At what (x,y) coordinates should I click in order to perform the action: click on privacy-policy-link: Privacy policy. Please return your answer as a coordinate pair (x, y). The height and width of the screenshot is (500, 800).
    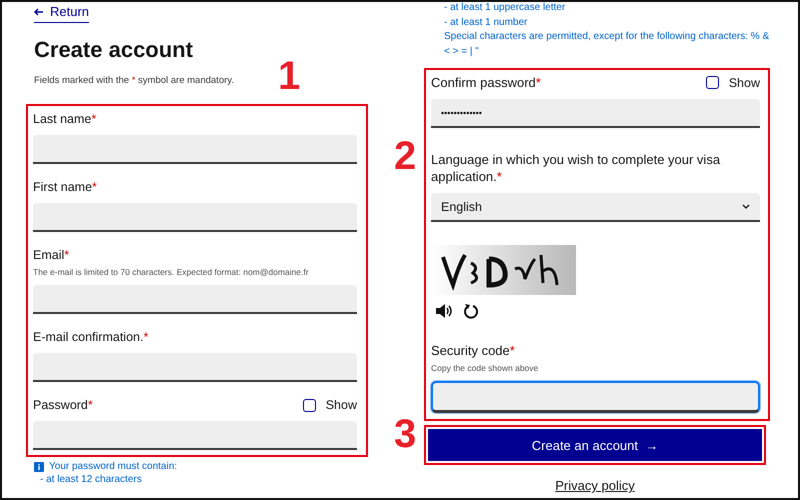
    Looking at the image, I should click on (595, 485).